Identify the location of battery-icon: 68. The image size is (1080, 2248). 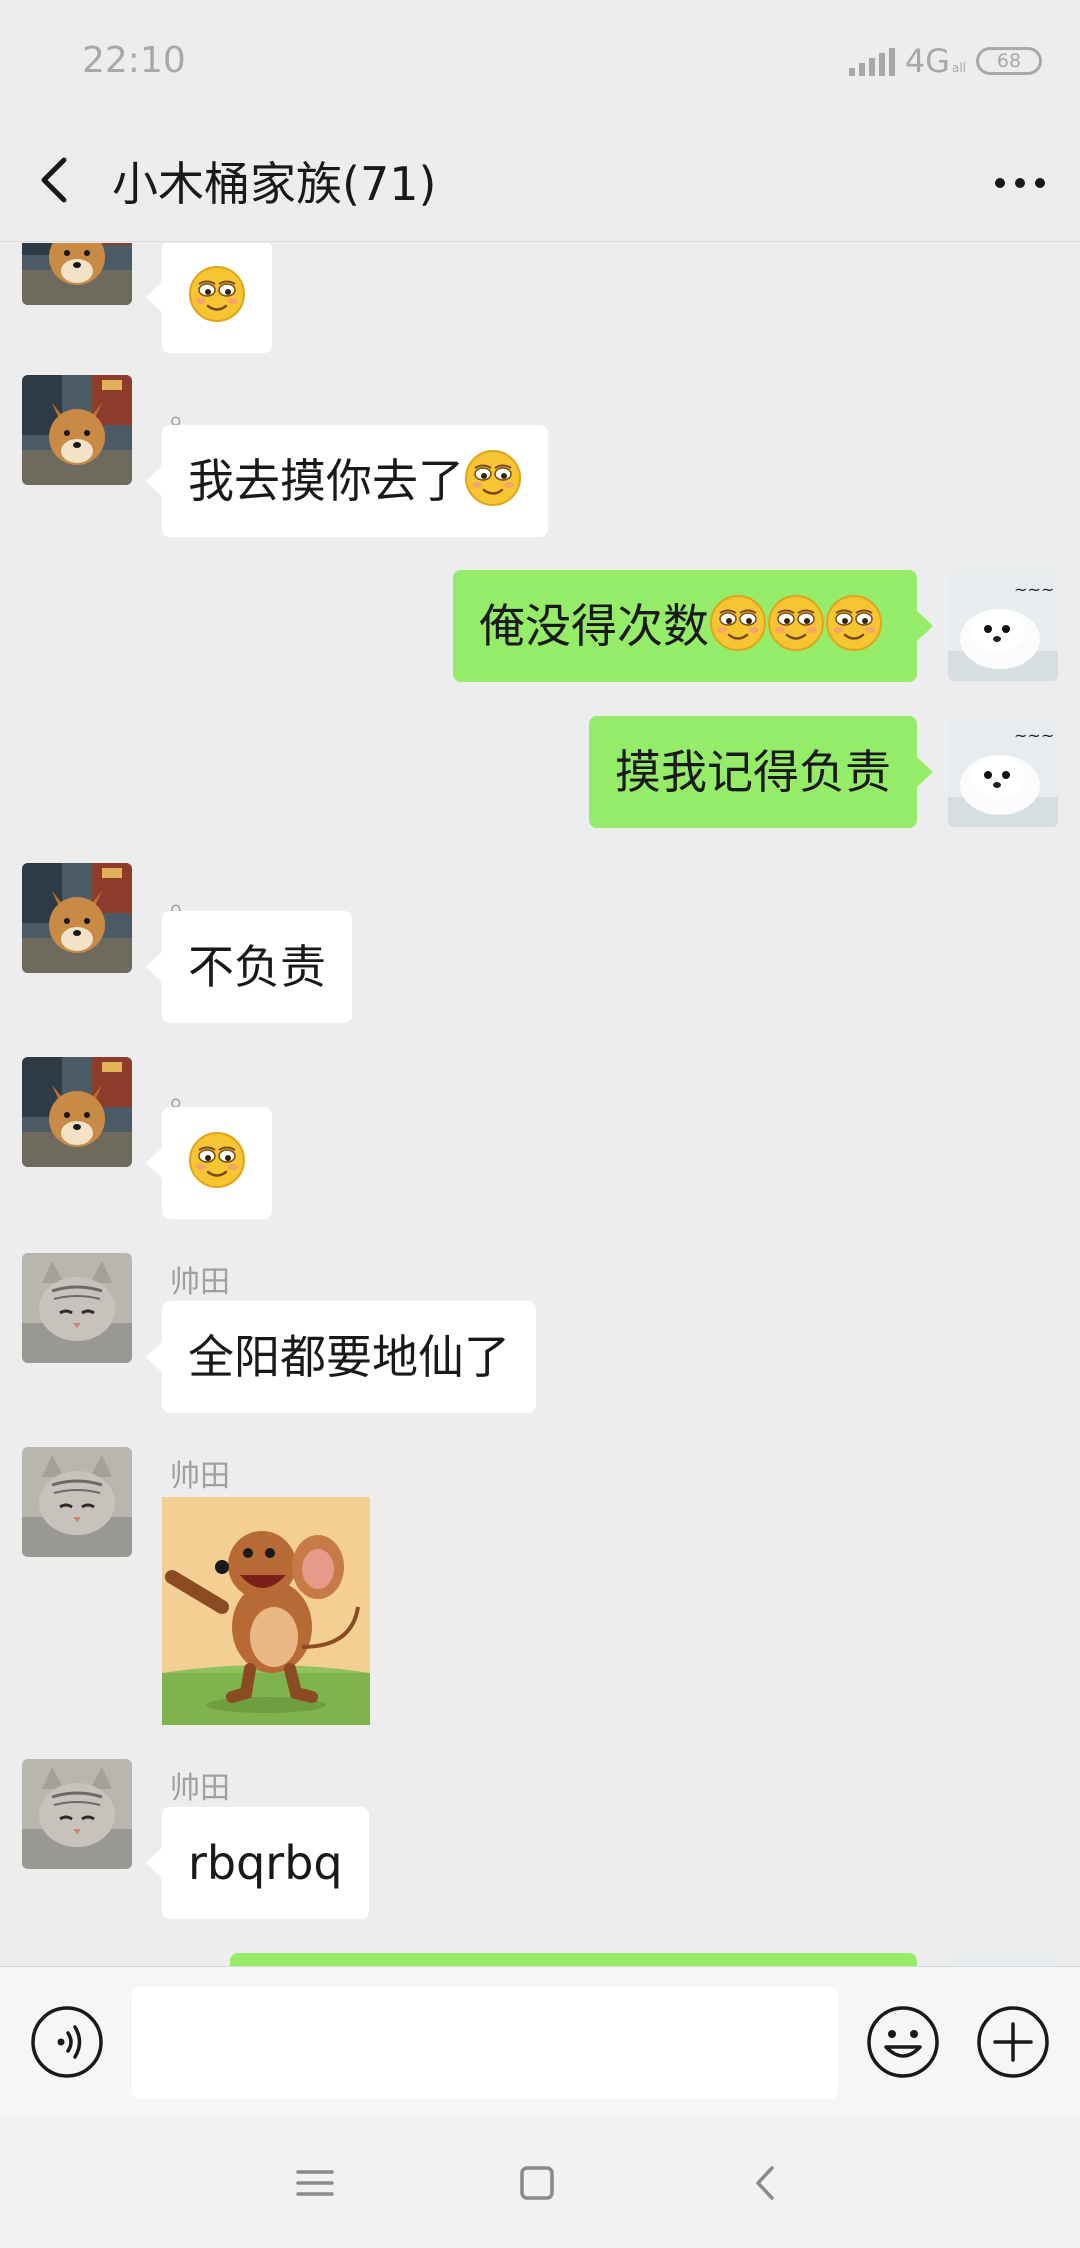
(1009, 61).